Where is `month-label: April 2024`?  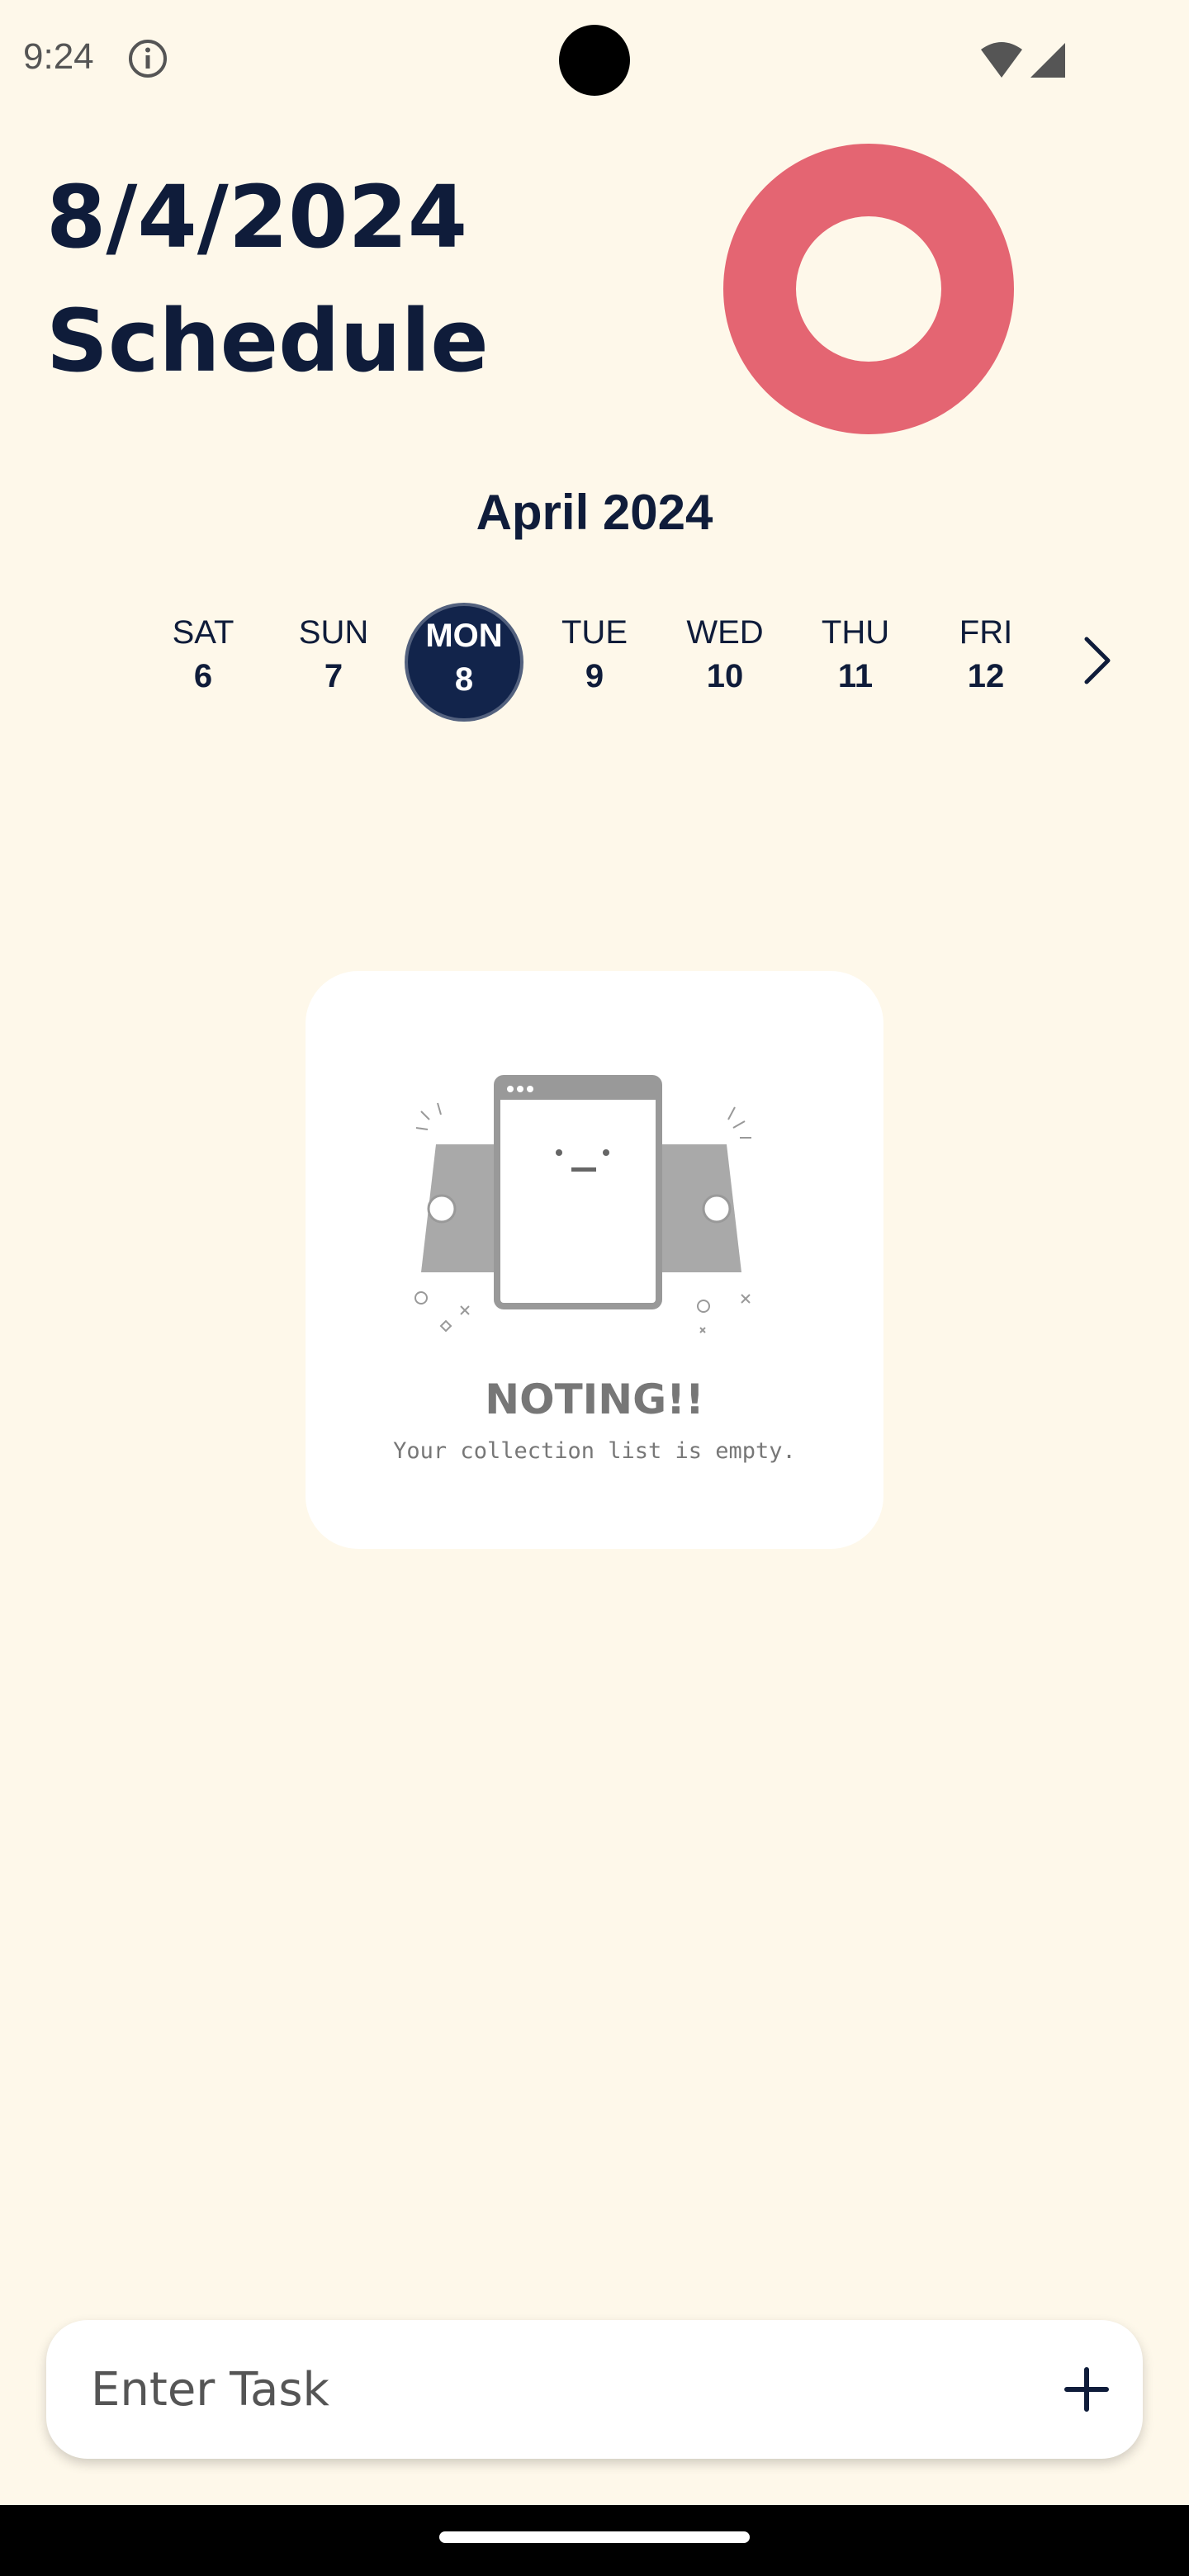 month-label: April 2024 is located at coordinates (594, 512).